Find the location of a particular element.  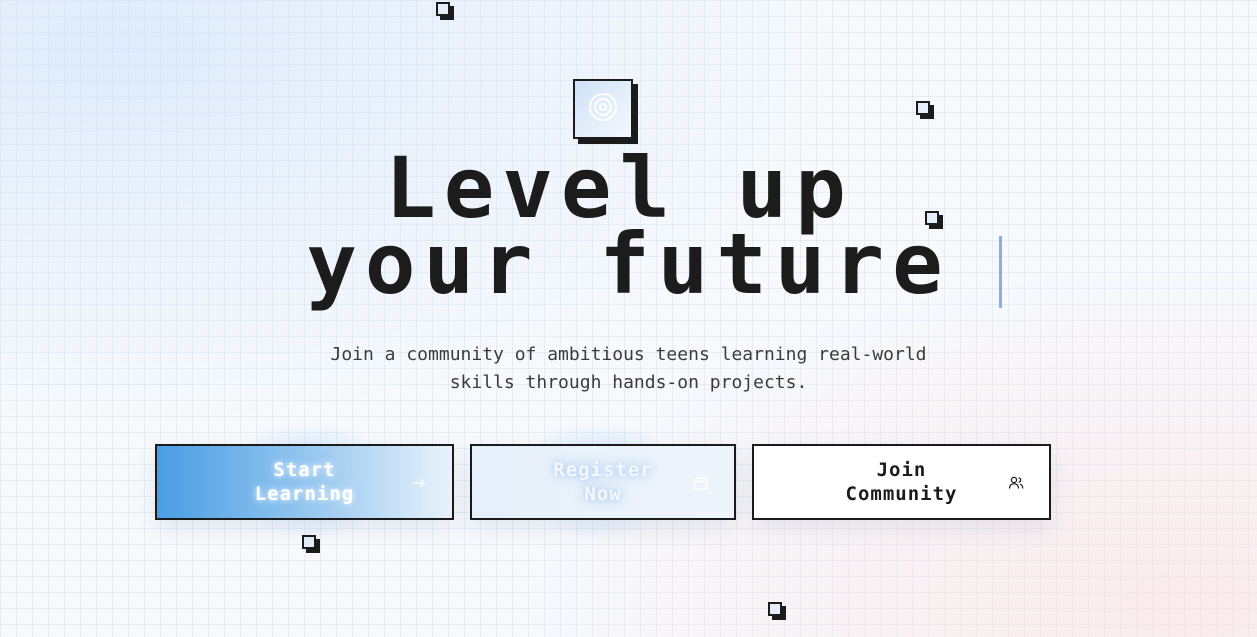

join-community-label: Join Community is located at coordinates (902, 482).